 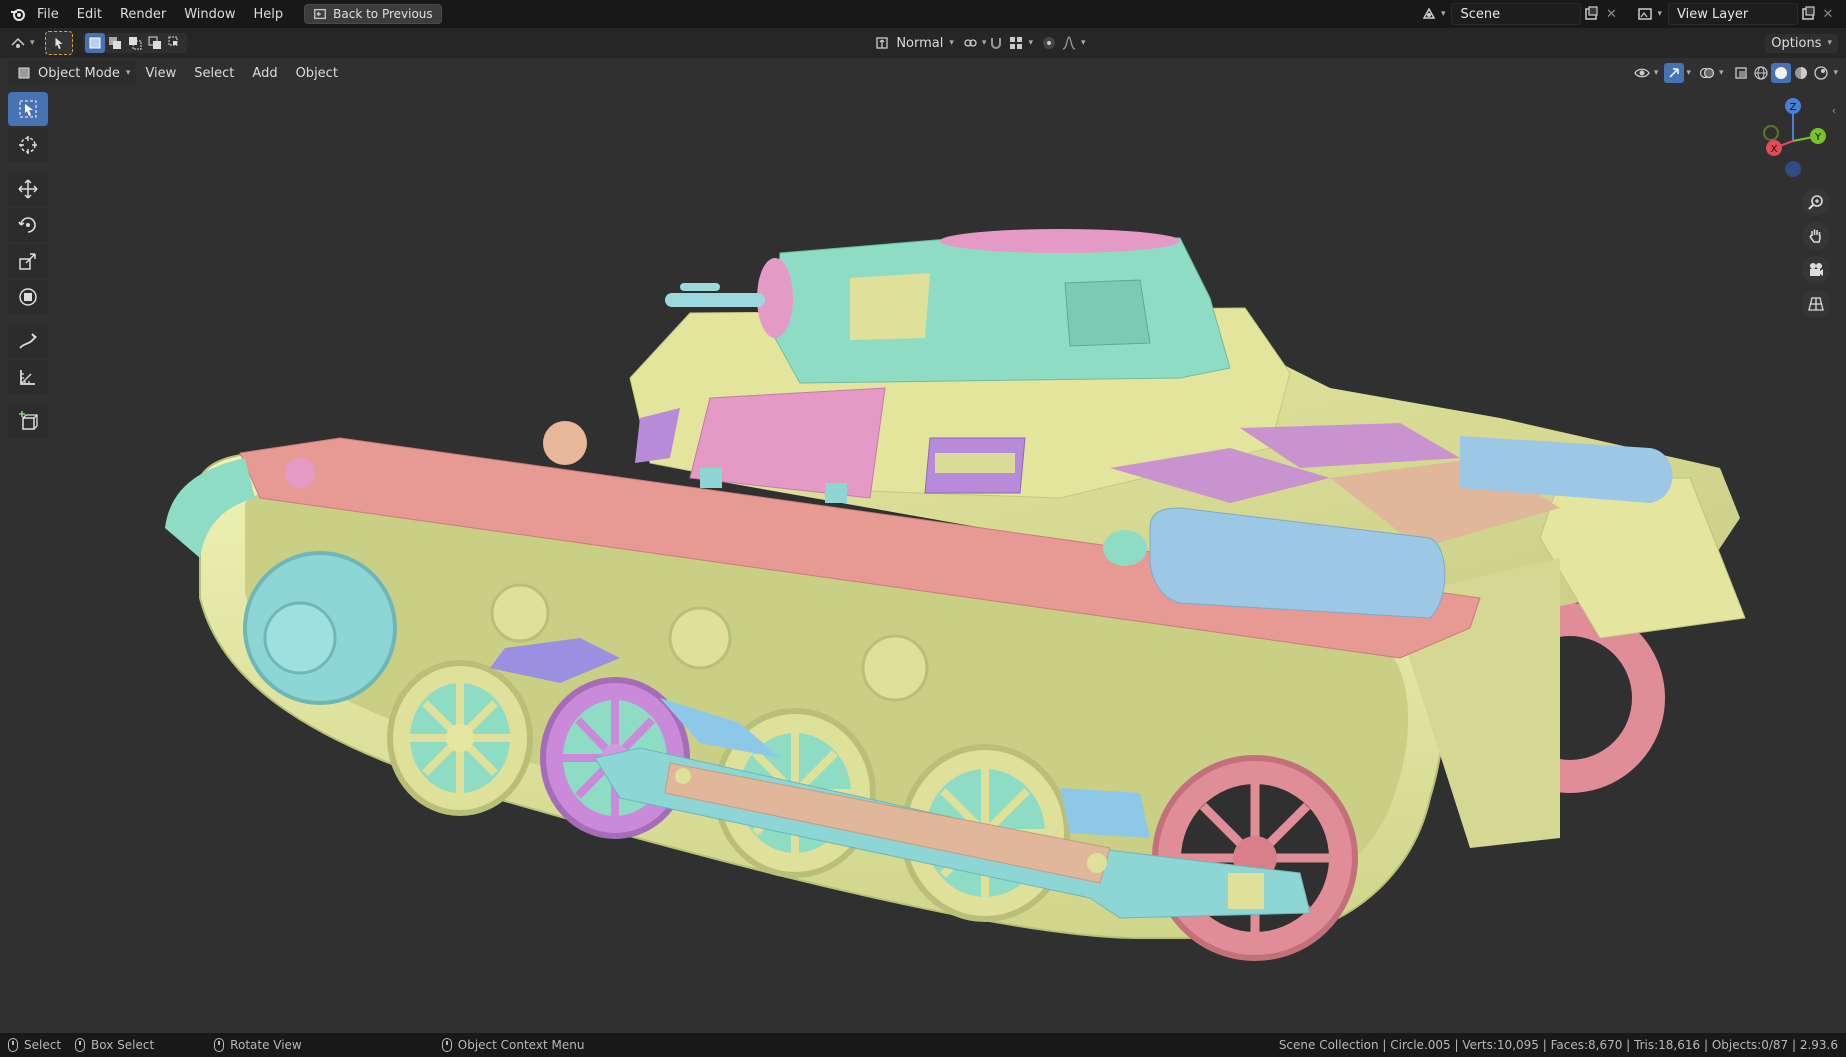 I want to click on status-rotate-view-label: Rotate View, so click(x=266, y=1045).